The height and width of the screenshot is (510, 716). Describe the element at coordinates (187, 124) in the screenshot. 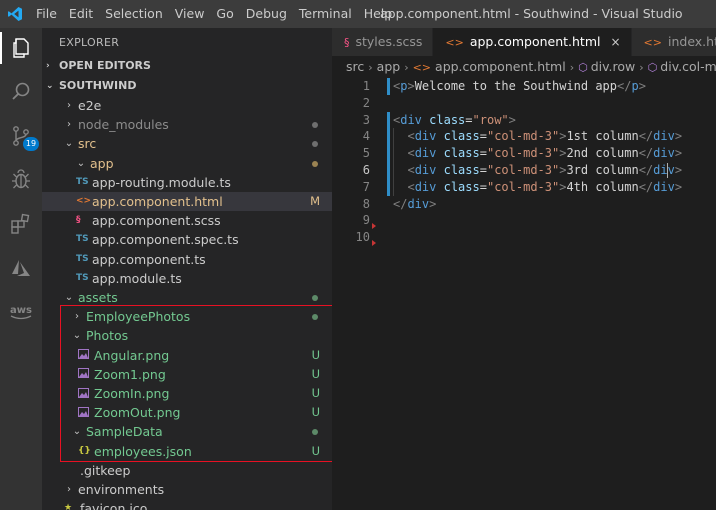

I see `folder-item: › node_modules` at that location.